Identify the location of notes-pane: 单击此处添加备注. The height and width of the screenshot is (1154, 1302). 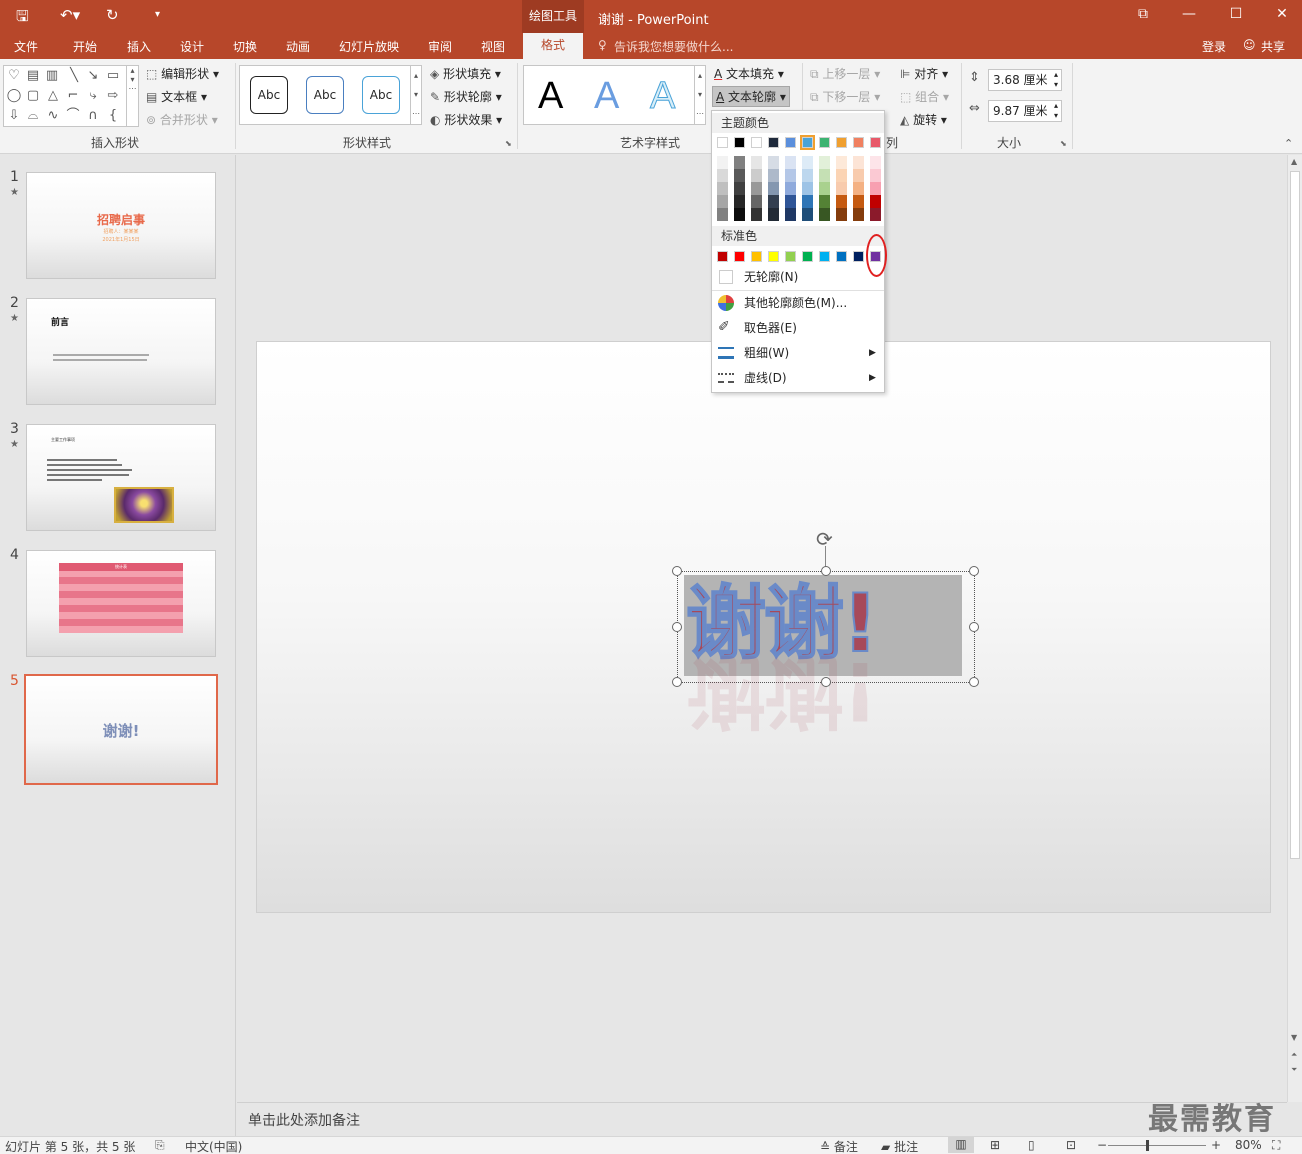
(762, 1119).